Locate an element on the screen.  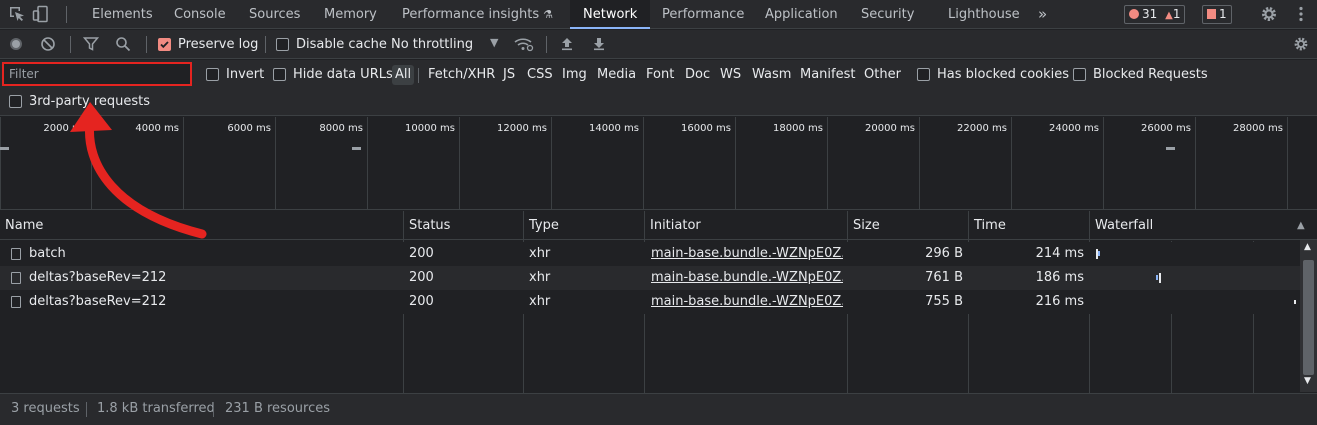
request-status: 200 is located at coordinates (421, 253).